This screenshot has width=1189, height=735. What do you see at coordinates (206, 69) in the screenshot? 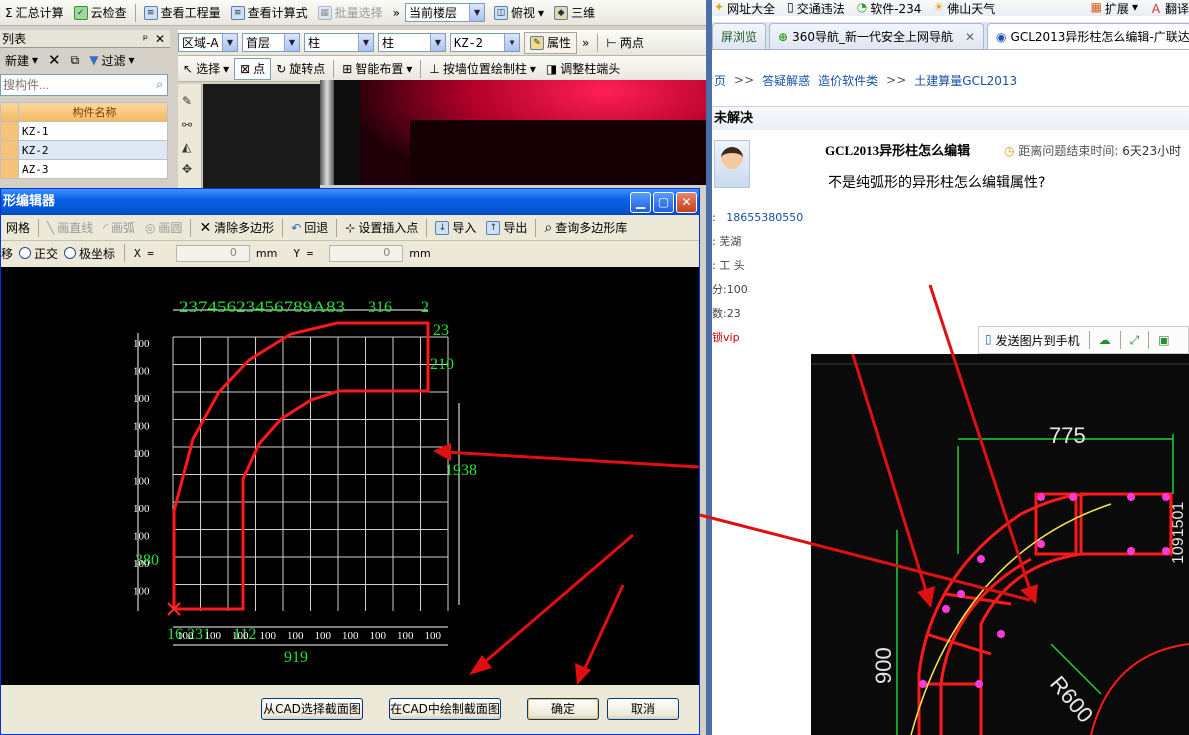
I see `select-button: ↖ 选择 ▾` at bounding box center [206, 69].